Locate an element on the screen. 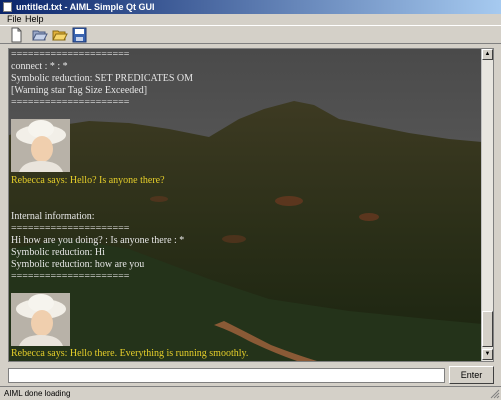  menu-help: Help is located at coordinates (34, 19).